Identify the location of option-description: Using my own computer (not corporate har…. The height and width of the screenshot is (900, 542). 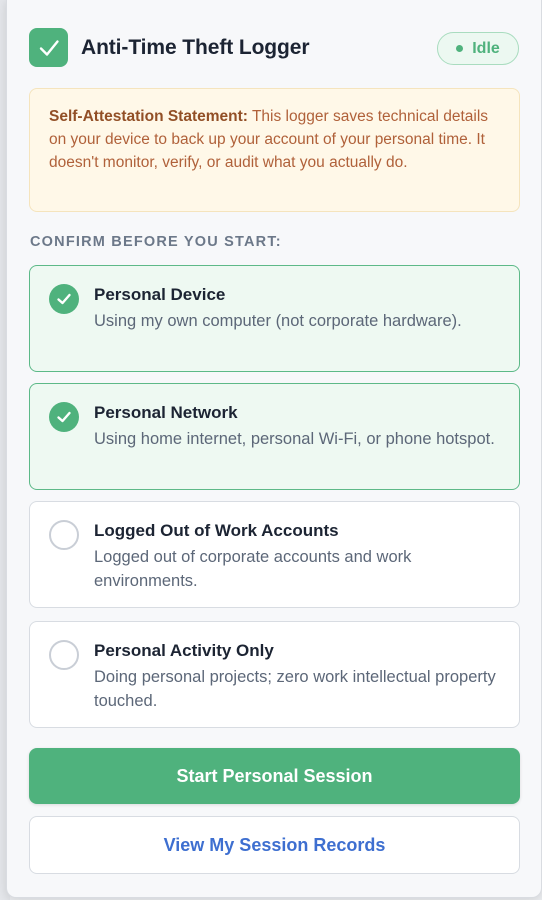
(278, 321).